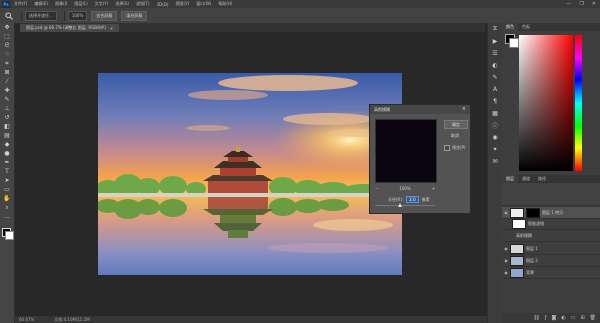 The width and height of the screenshot is (600, 323). Describe the element at coordinates (495, 101) in the screenshot. I see `paragraph-icon: ¶` at that location.